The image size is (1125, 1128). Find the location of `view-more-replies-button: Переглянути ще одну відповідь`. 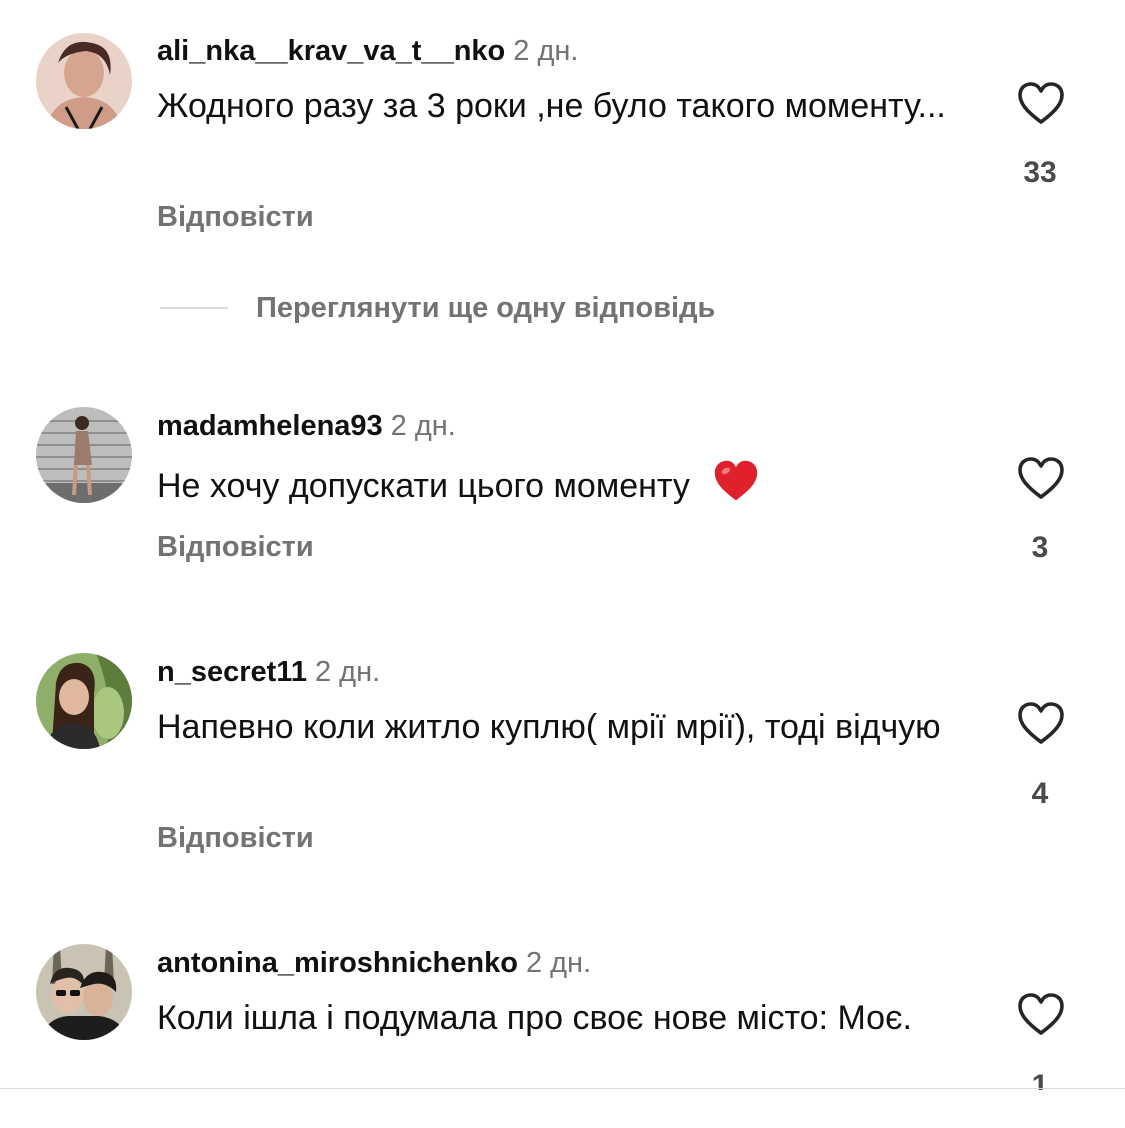

view-more-replies-button: Переглянути ще одну відповідь is located at coordinates (437, 308).